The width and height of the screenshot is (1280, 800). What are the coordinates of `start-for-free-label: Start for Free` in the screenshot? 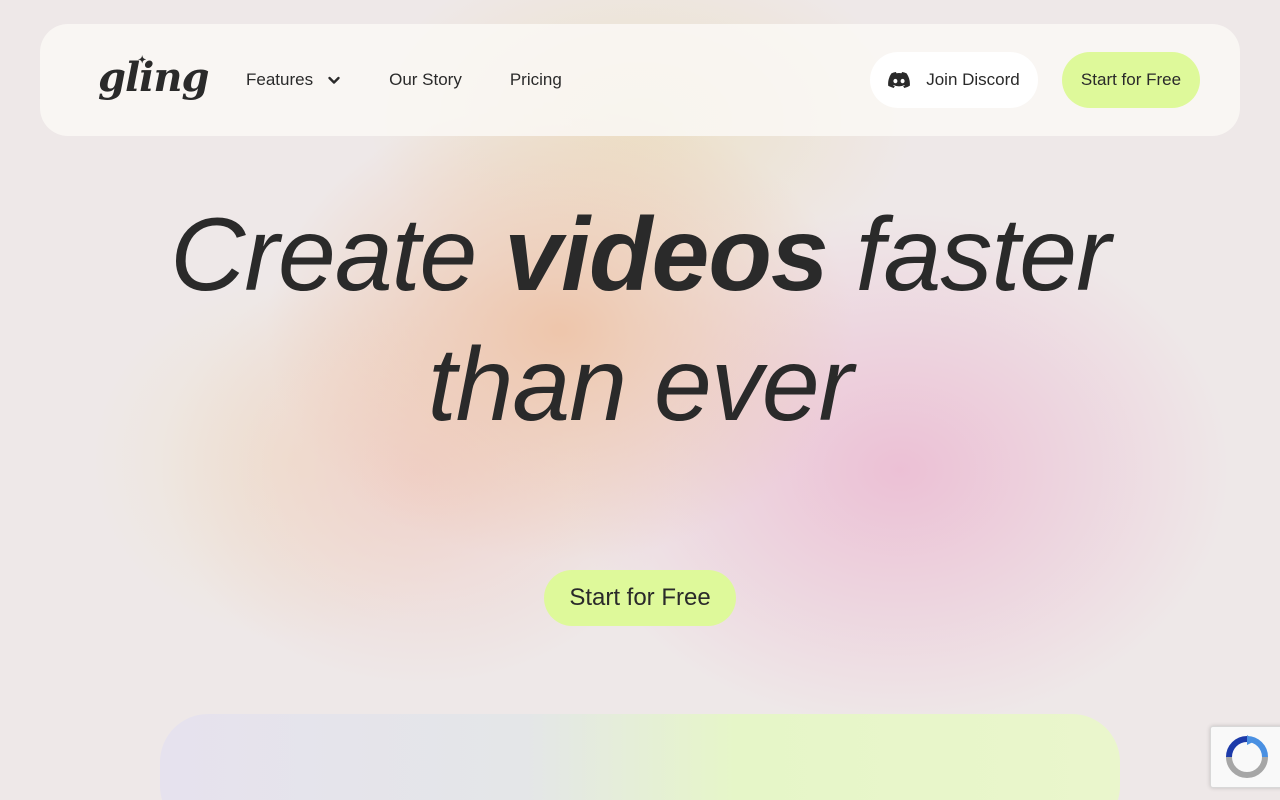 It's located at (1131, 79).